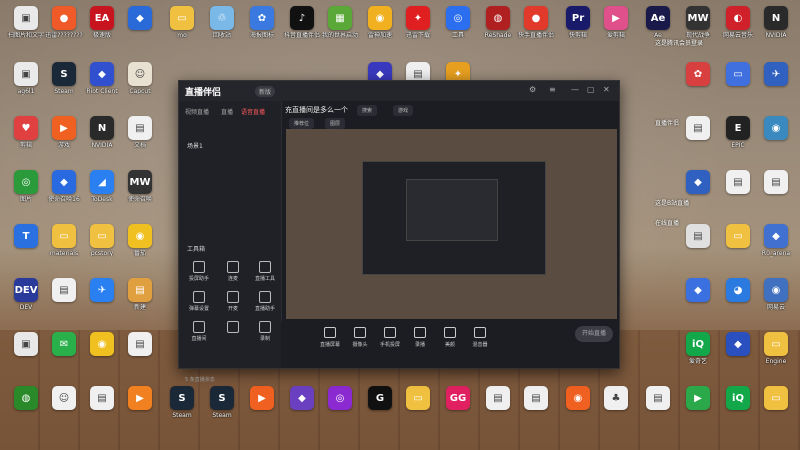 The height and width of the screenshot is (450, 800). I want to click on tool-button: 录制, so click(265, 331).